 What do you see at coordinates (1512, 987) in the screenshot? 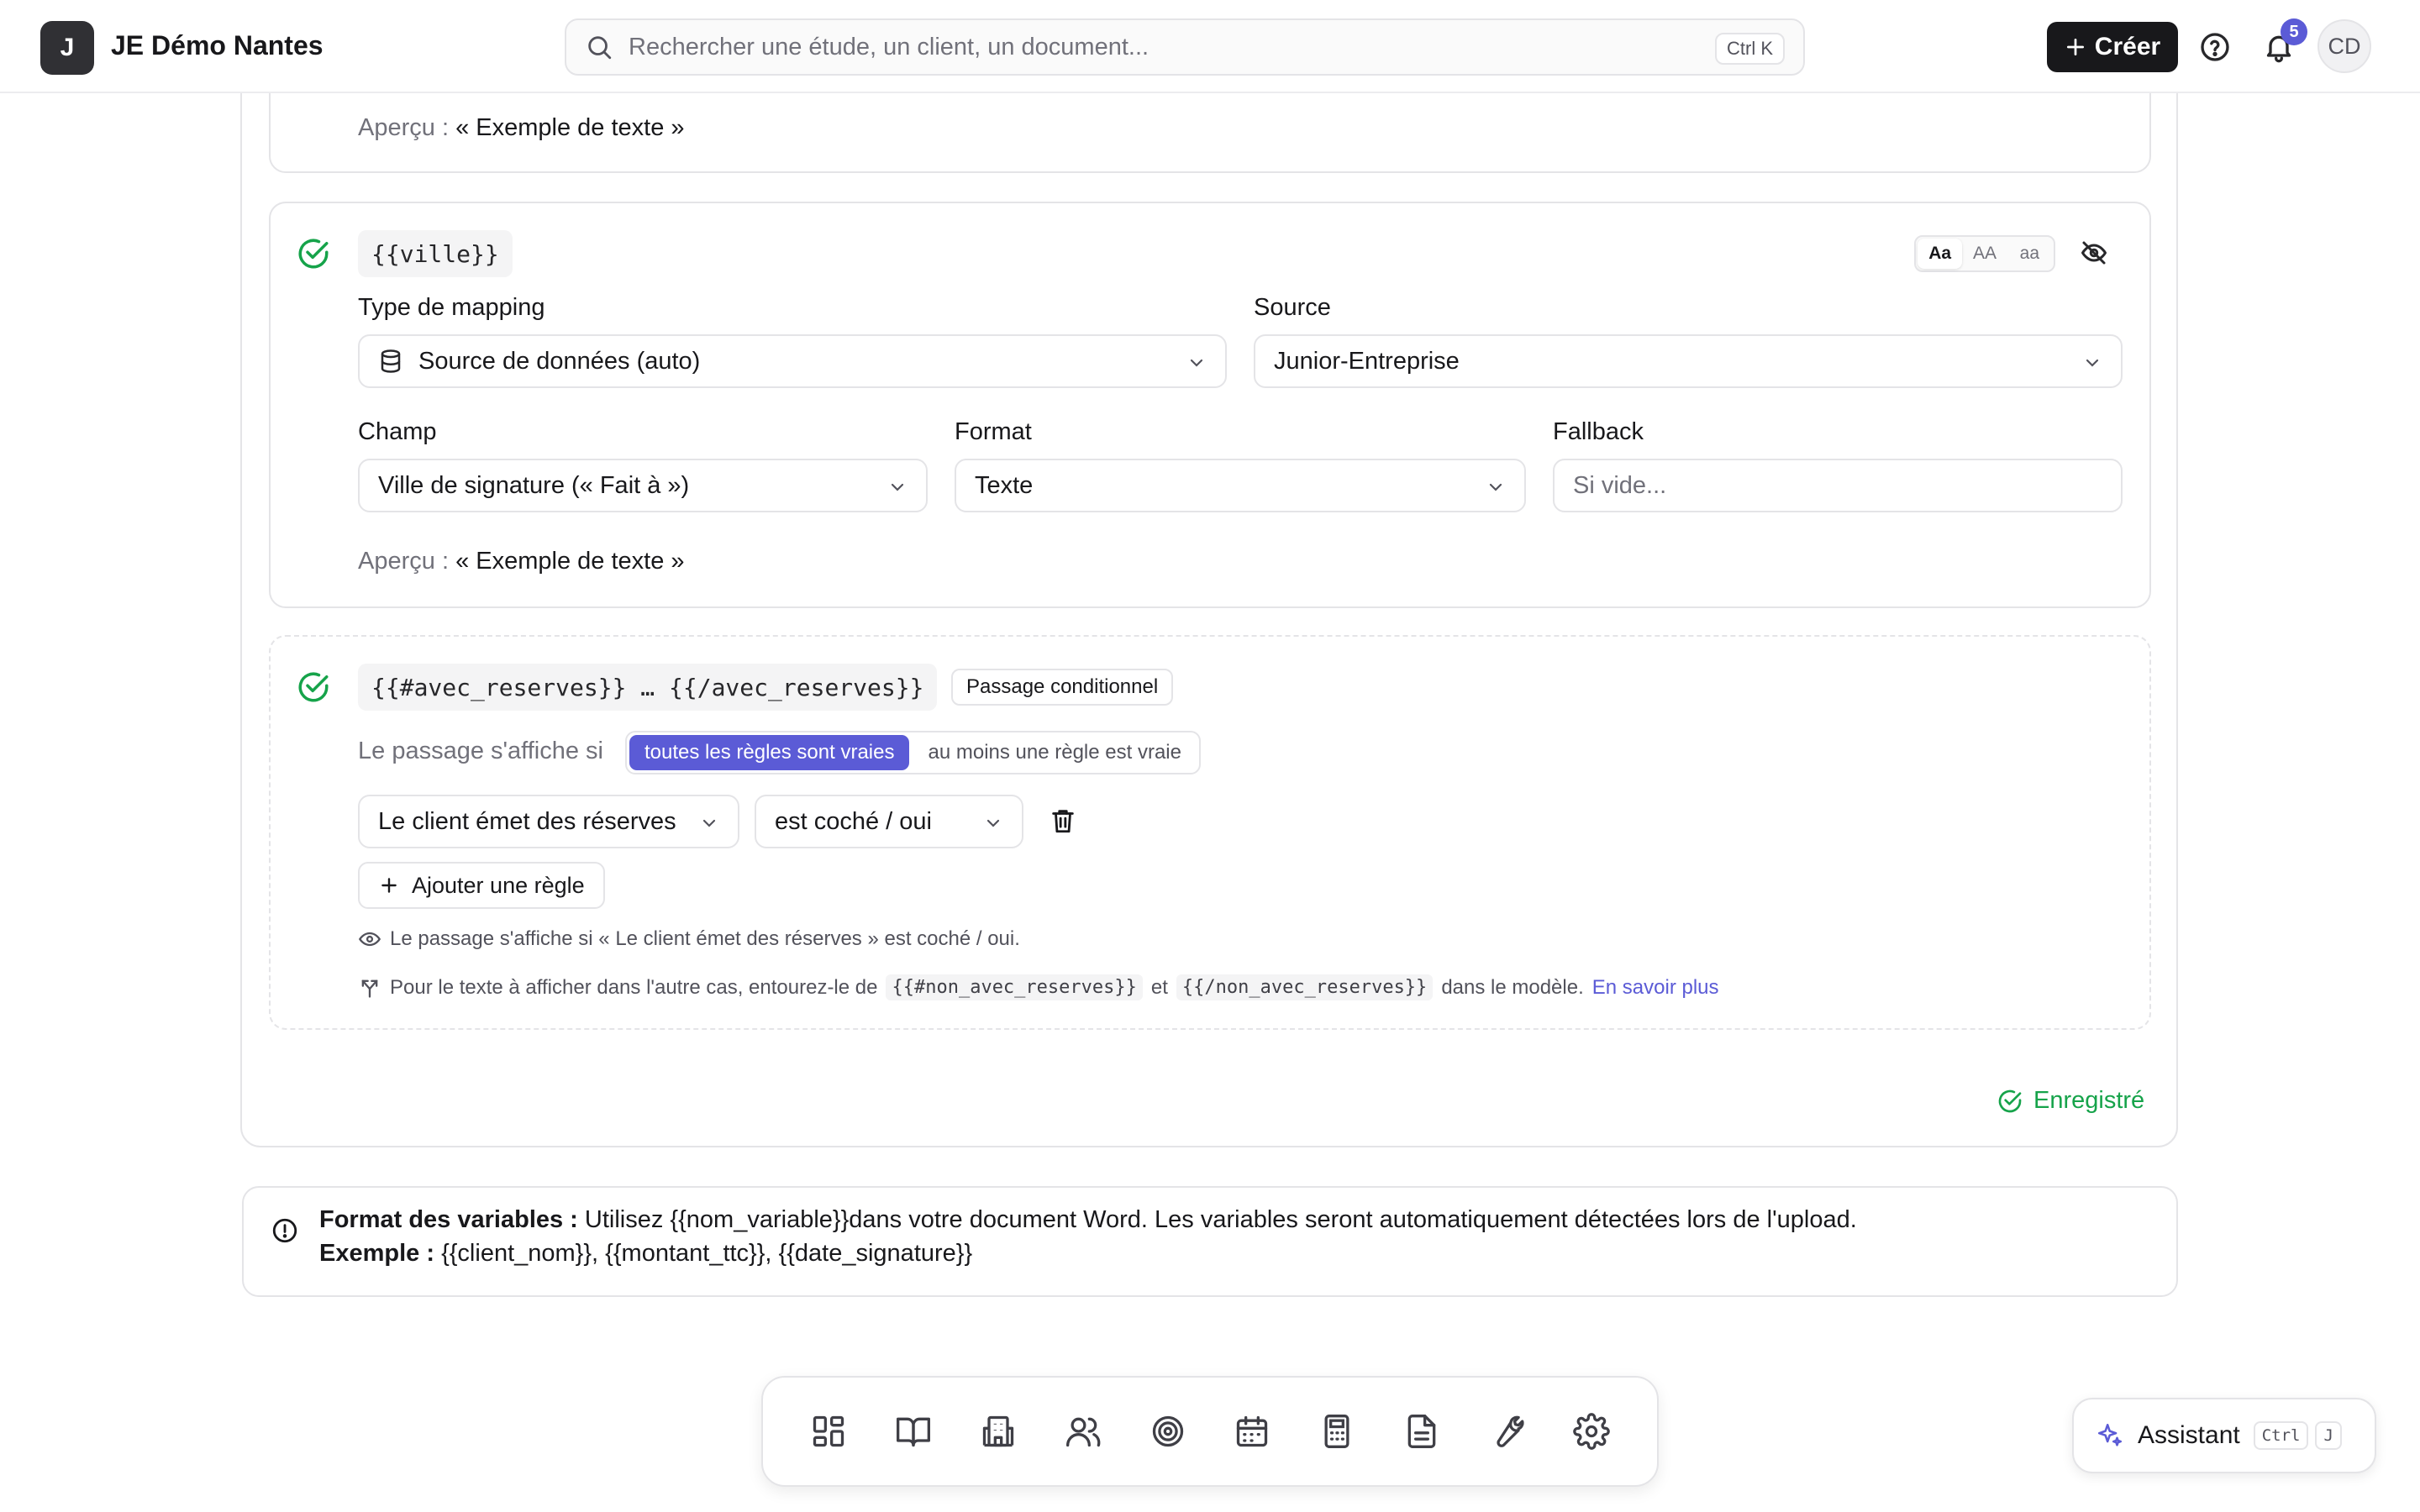
I see `else-hint-suffix: dans le modèle.` at bounding box center [1512, 987].